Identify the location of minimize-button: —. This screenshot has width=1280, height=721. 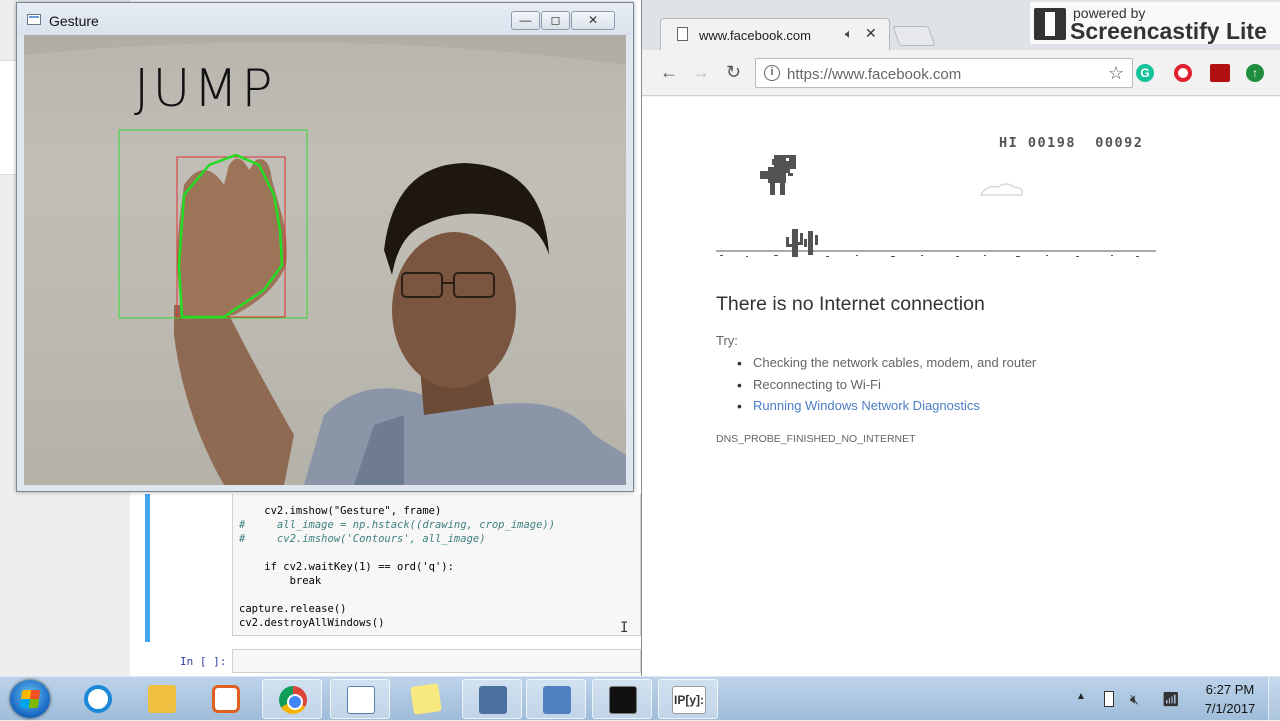
(525, 20).